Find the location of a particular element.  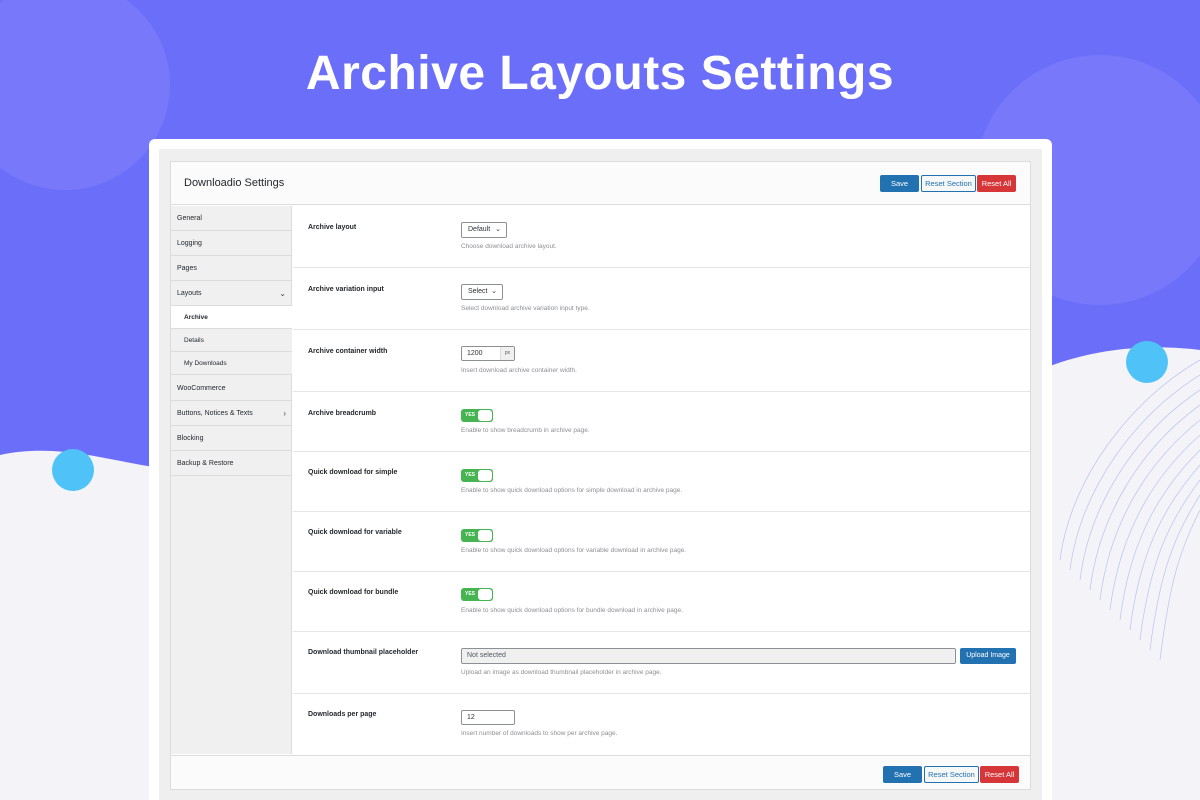

reset-section-button-footer: Reset Section is located at coordinates (951, 774).